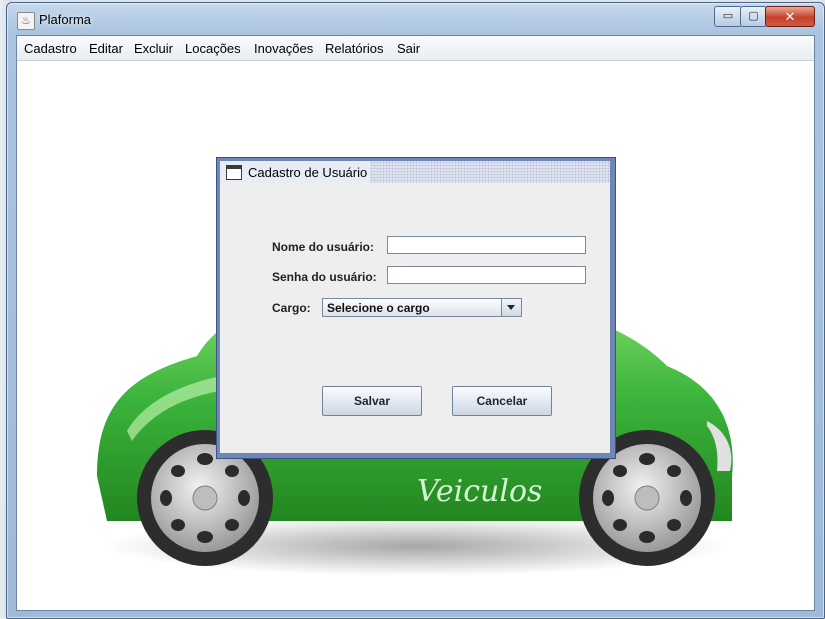 Image resolution: width=825 pixels, height=619 pixels. What do you see at coordinates (511, 307) in the screenshot?
I see `chevron-down-icon` at bounding box center [511, 307].